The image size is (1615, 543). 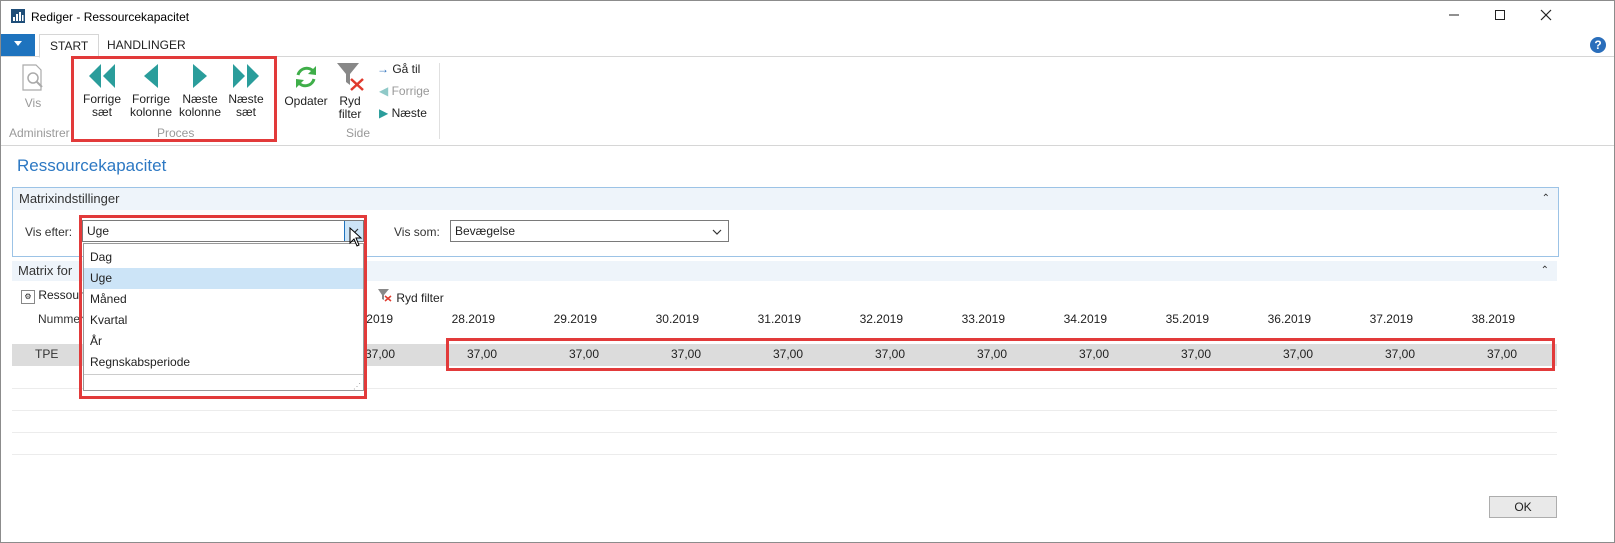 I want to click on matrix-settings-title: Matrixindstillinger, so click(x=69, y=198).